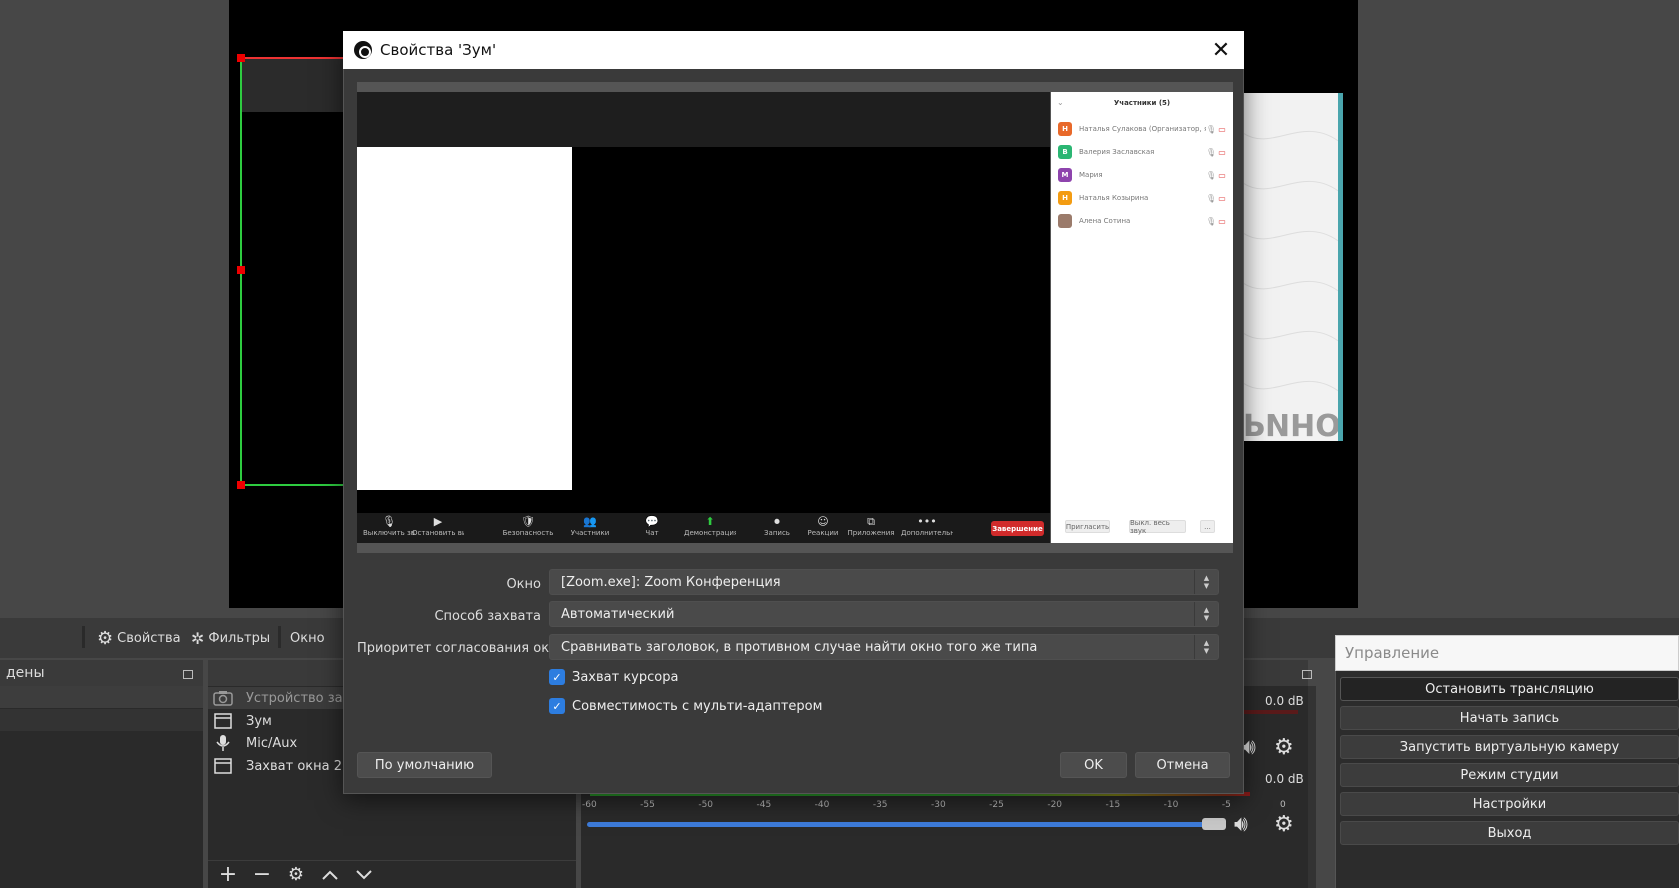 The width and height of the screenshot is (1679, 888). I want to click on remove-source-icon: −, so click(262, 874).